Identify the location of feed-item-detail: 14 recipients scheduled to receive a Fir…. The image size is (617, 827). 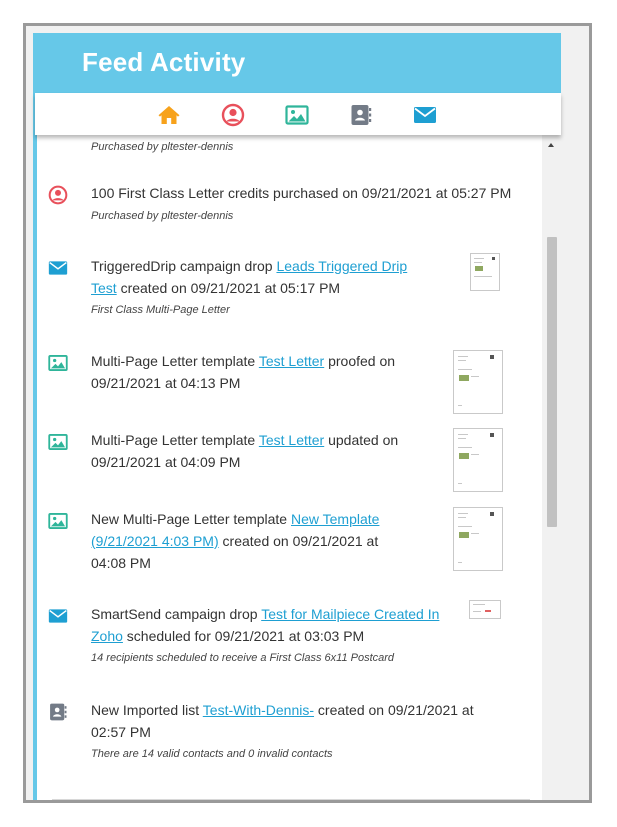
(243, 658).